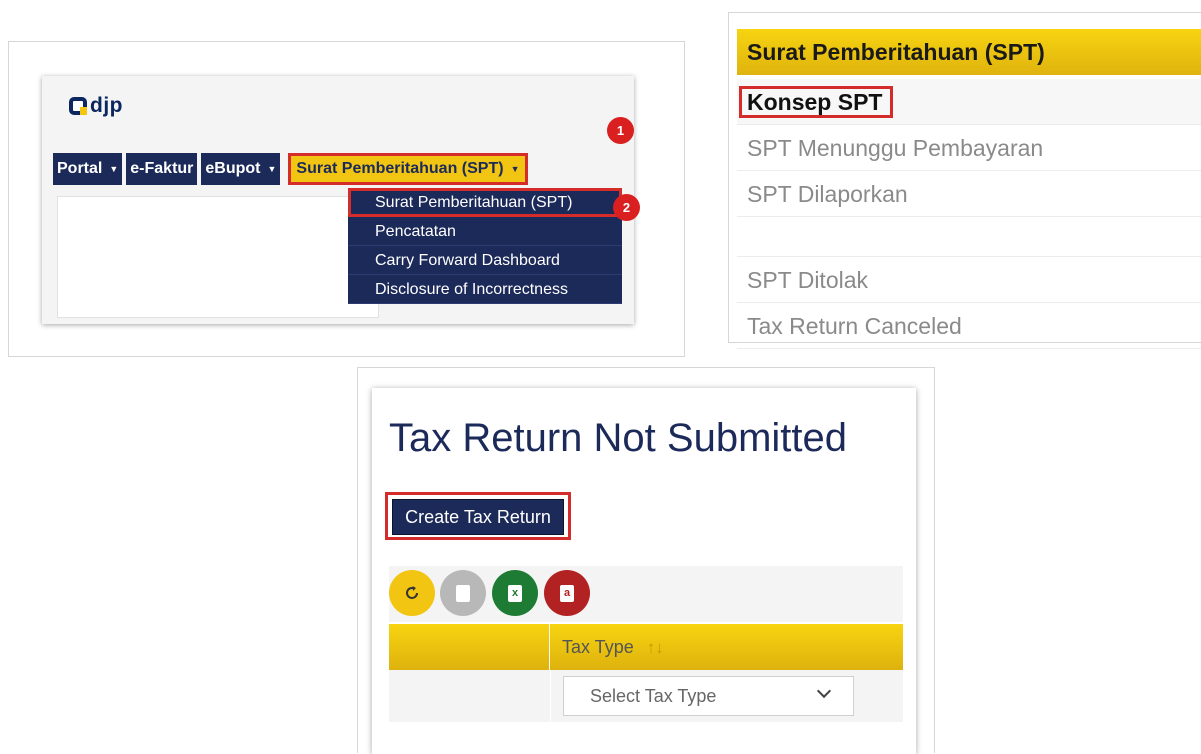 The height and width of the screenshot is (754, 1201). What do you see at coordinates (485, 260) in the screenshot?
I see `dropdown-item-carry-forward: Carry Forward Dashboard` at bounding box center [485, 260].